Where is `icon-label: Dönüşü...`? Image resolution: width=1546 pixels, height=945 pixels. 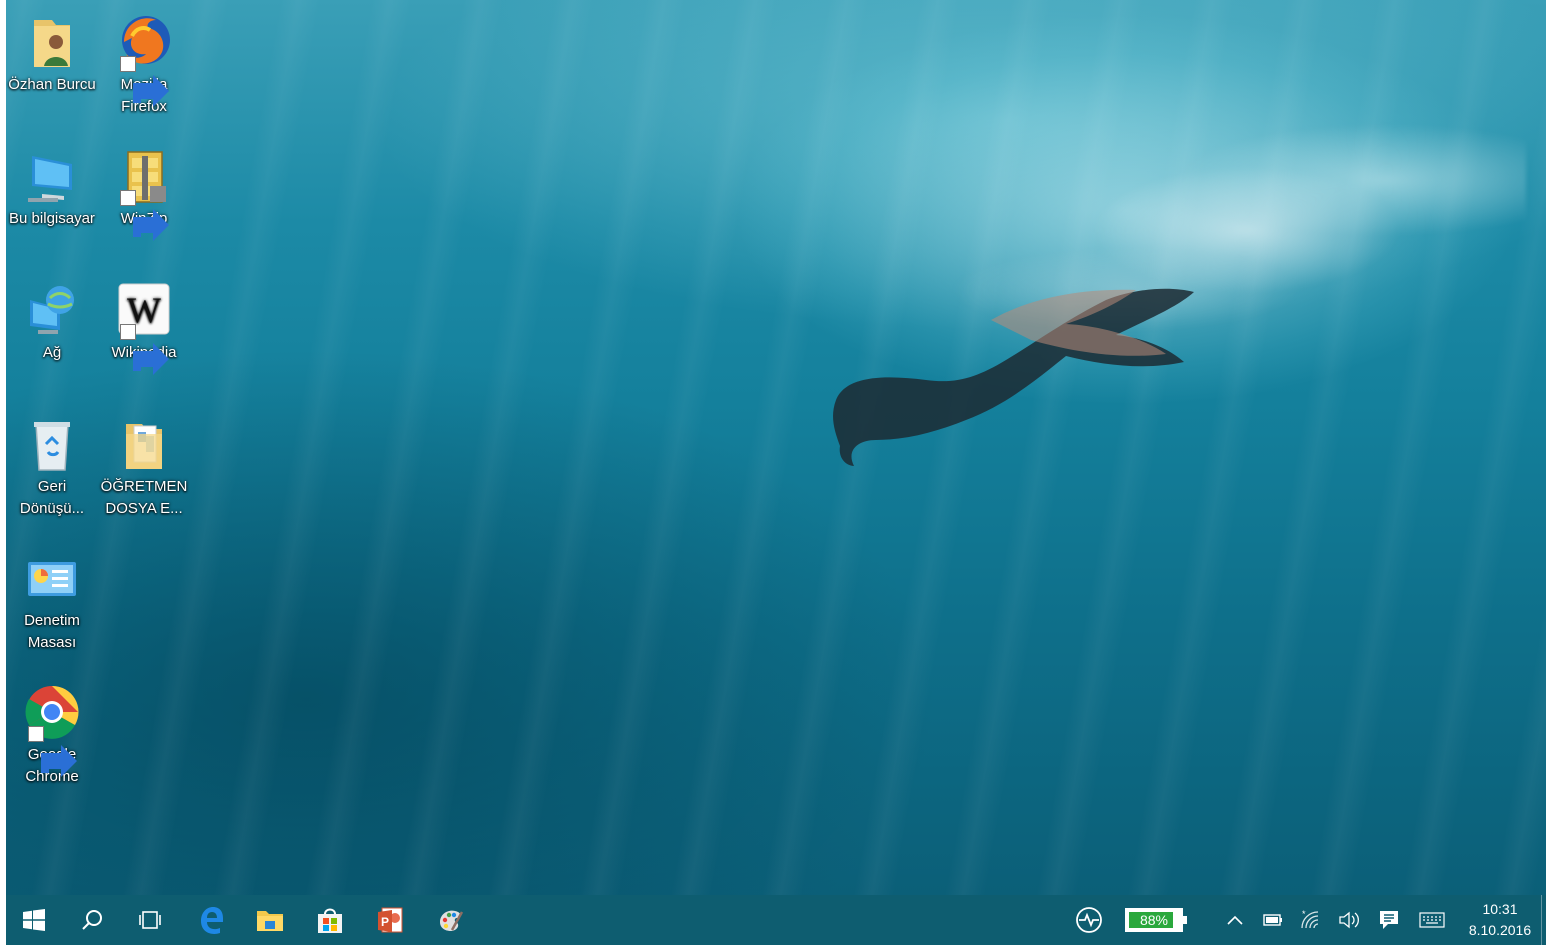 icon-label: Dönüşü... is located at coordinates (52, 508).